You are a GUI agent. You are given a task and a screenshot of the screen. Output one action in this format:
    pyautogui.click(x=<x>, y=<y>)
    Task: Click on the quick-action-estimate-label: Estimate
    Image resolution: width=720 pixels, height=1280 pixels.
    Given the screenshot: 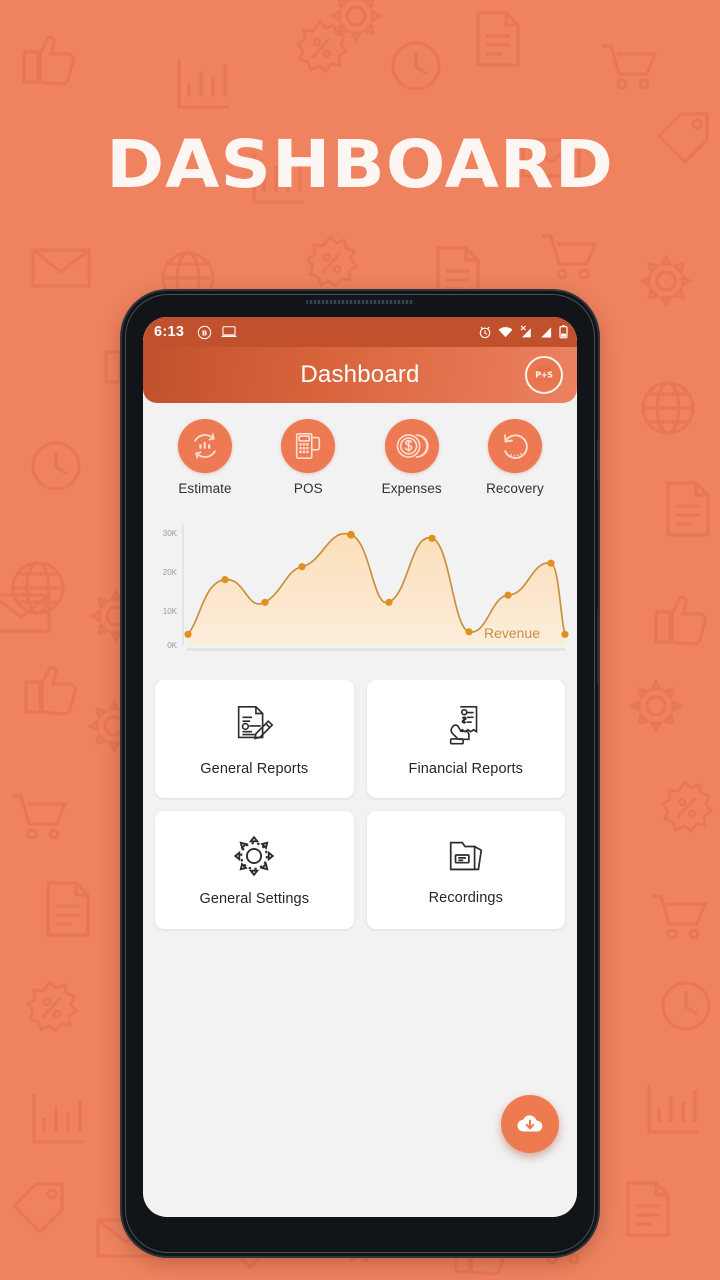 What is the action you would take?
    pyautogui.click(x=205, y=488)
    